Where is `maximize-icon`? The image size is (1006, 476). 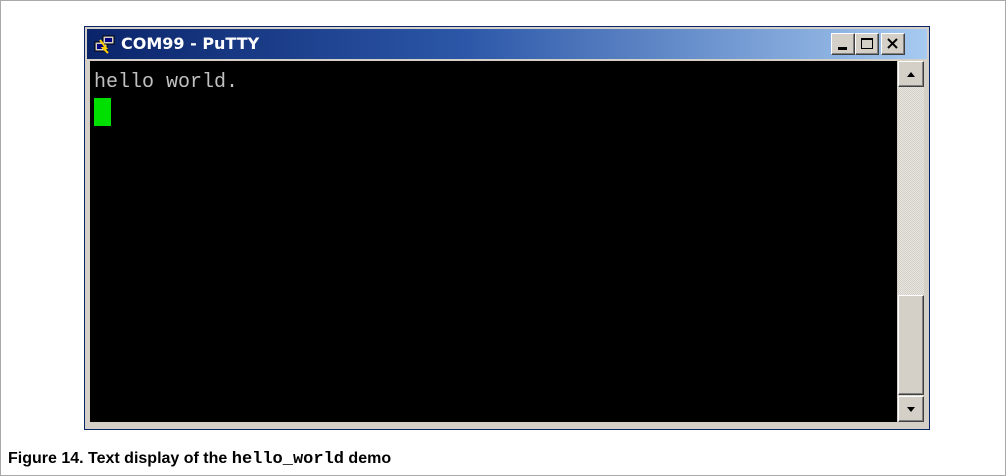 maximize-icon is located at coordinates (867, 43).